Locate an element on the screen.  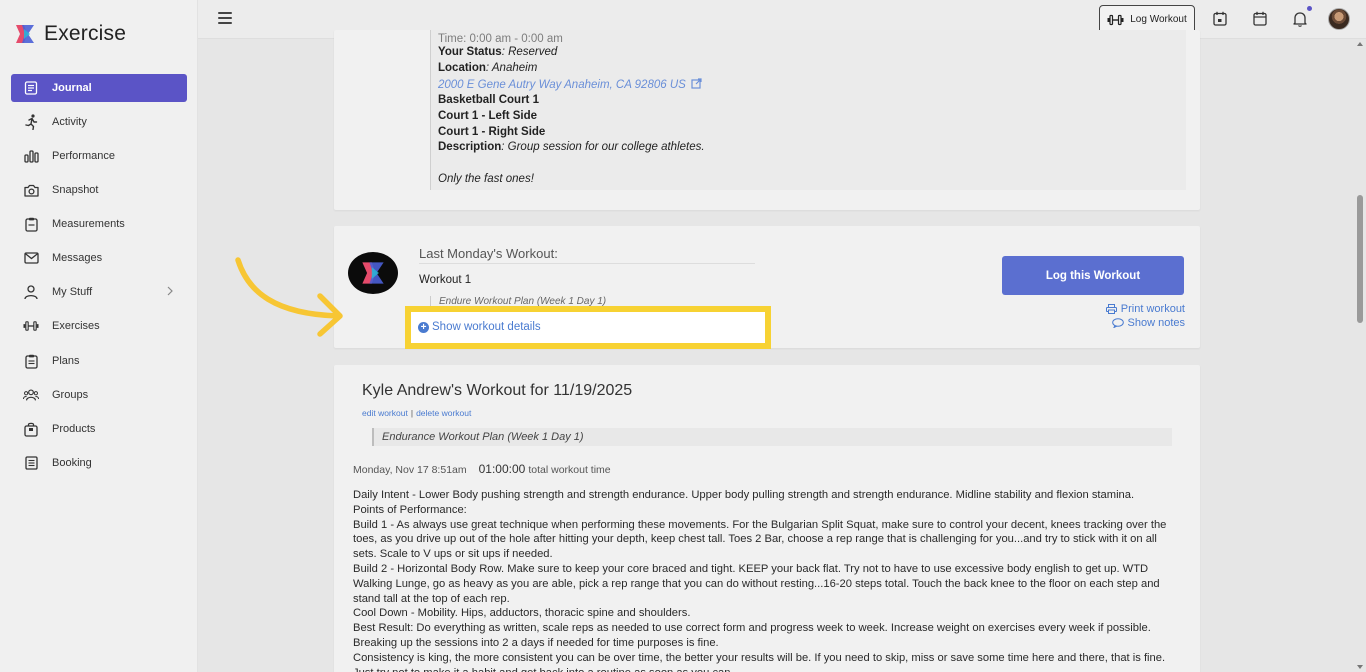
log-workout-label: Log Workout is located at coordinates (1158, 19).